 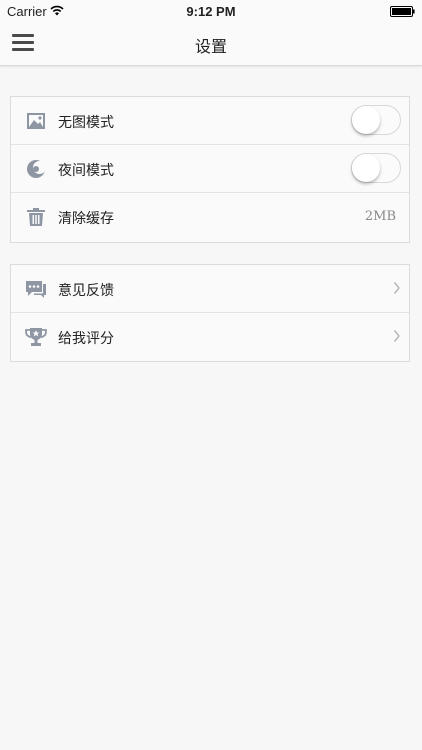 What do you see at coordinates (86, 123) in the screenshot?
I see `no-image-mode-label: 无图模式` at bounding box center [86, 123].